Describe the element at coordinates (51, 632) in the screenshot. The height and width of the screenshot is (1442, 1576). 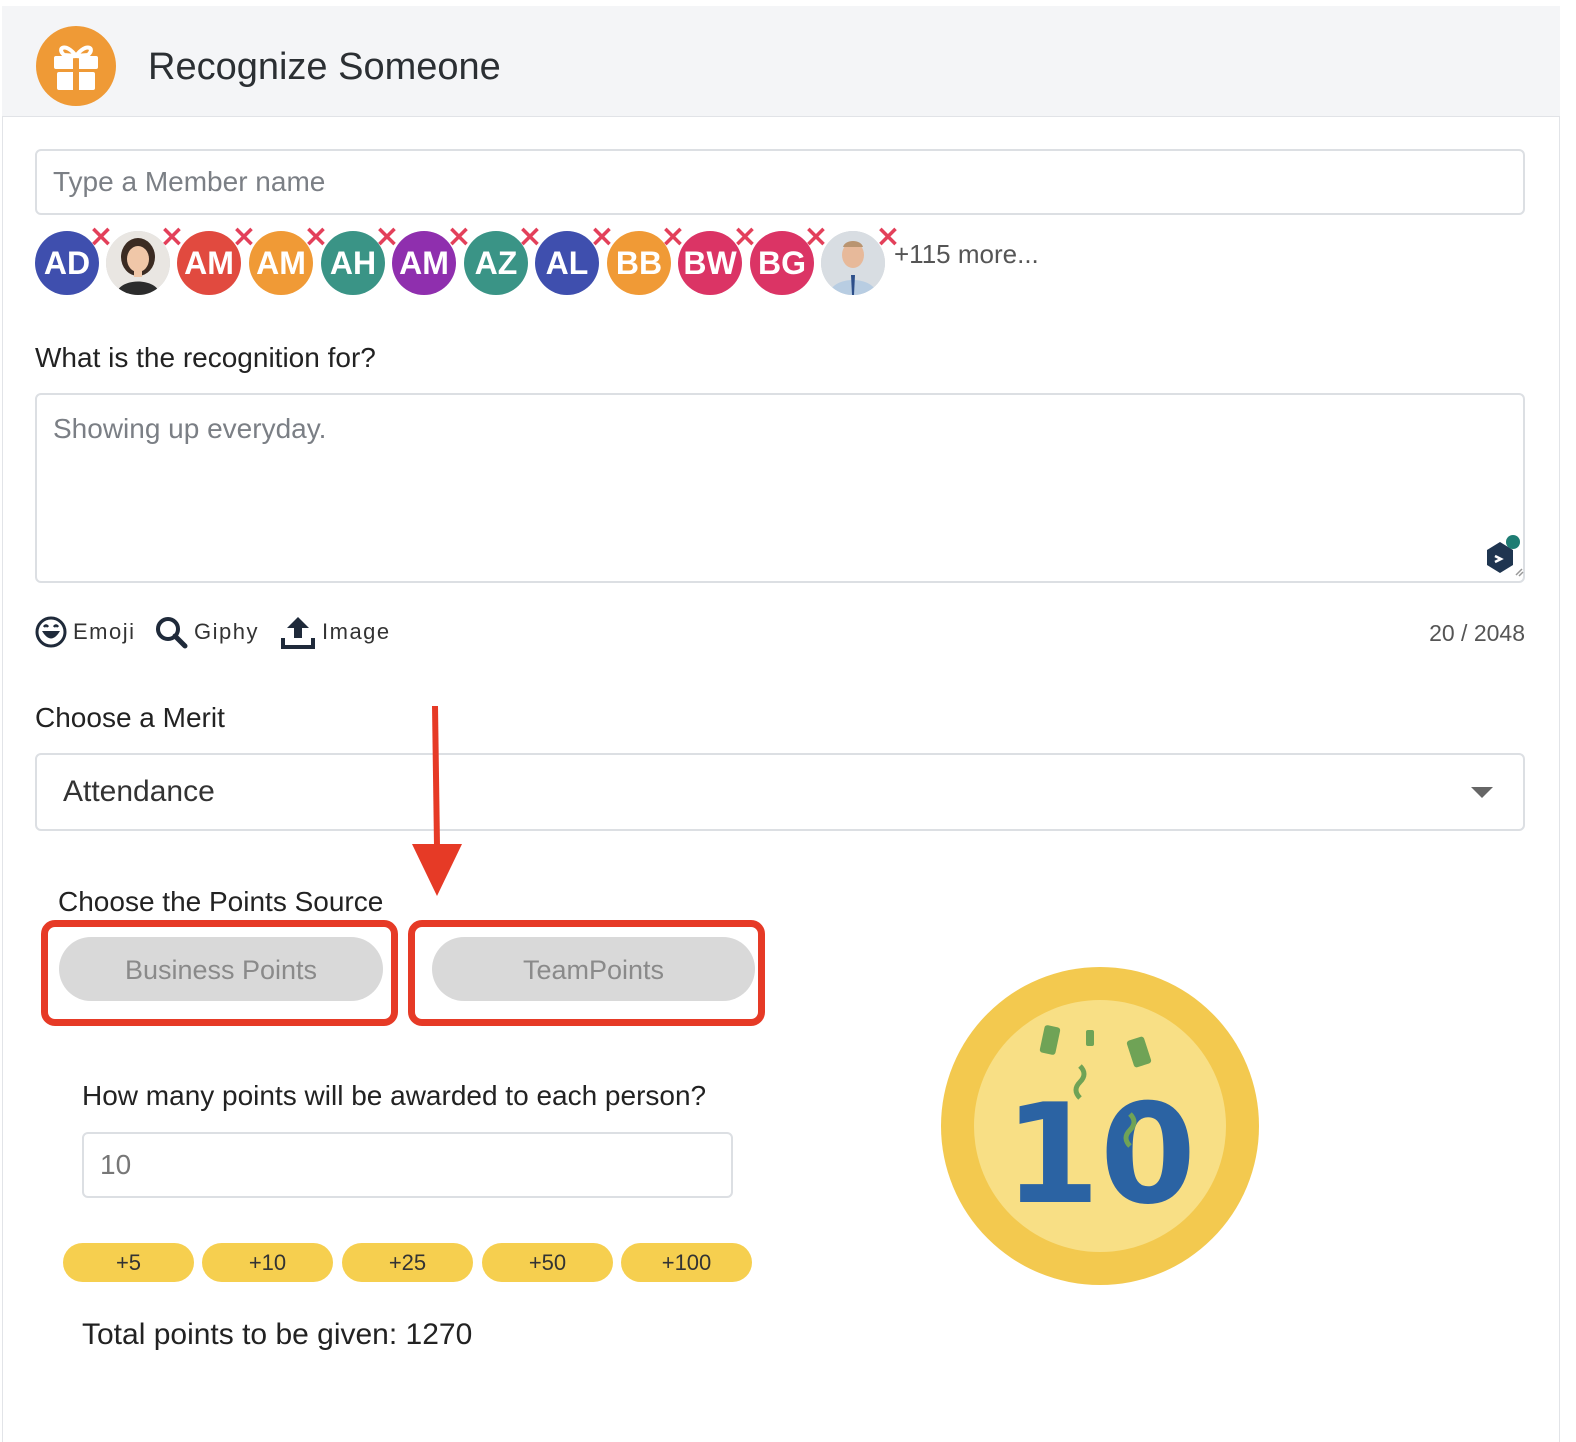
I see `emoji-icon` at that location.